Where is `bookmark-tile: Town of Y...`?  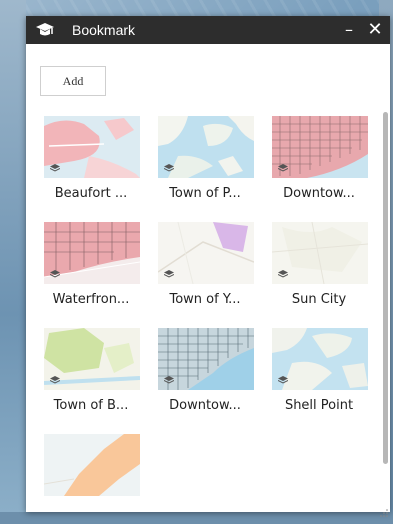
bookmark-tile: Town of Y... is located at coordinates (205, 266).